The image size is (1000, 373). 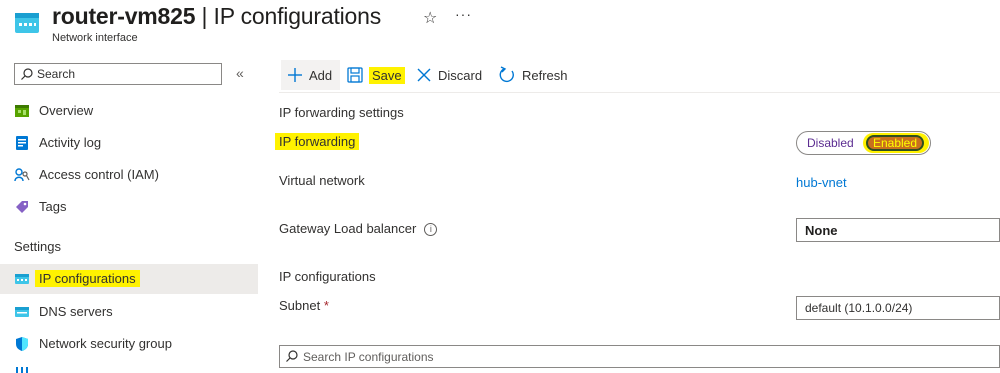 I want to click on more-icon: ···, so click(x=463, y=14).